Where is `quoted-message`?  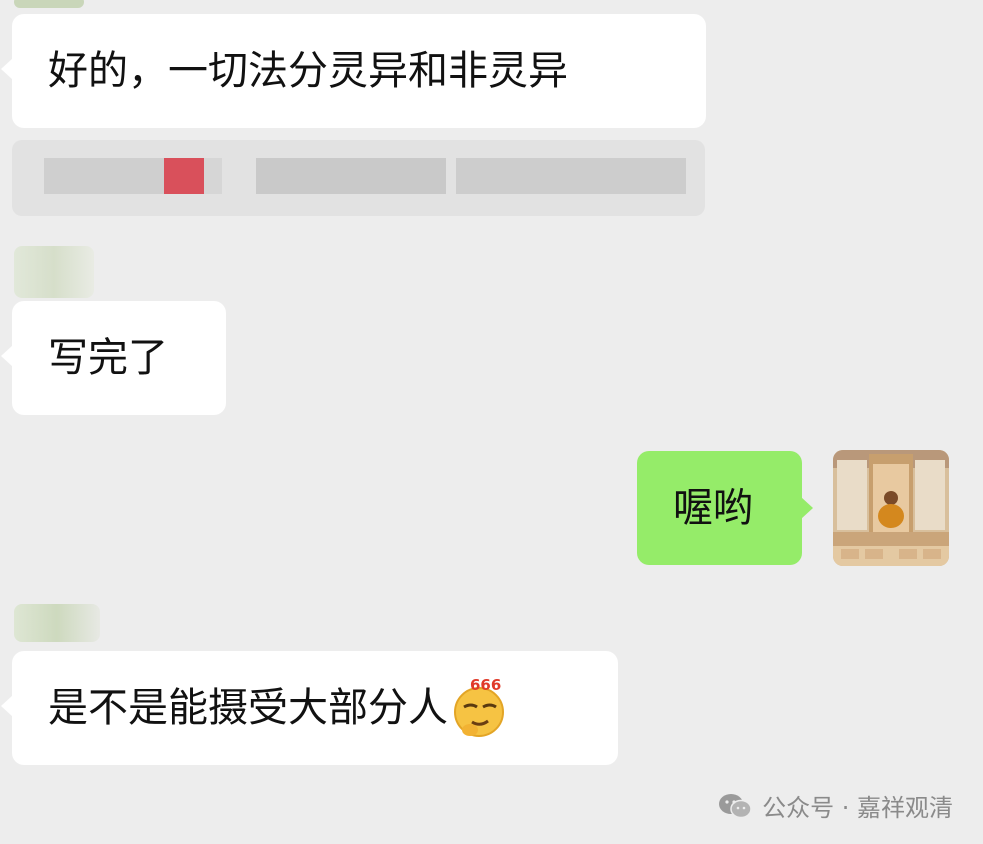
quoted-message is located at coordinates (358, 178).